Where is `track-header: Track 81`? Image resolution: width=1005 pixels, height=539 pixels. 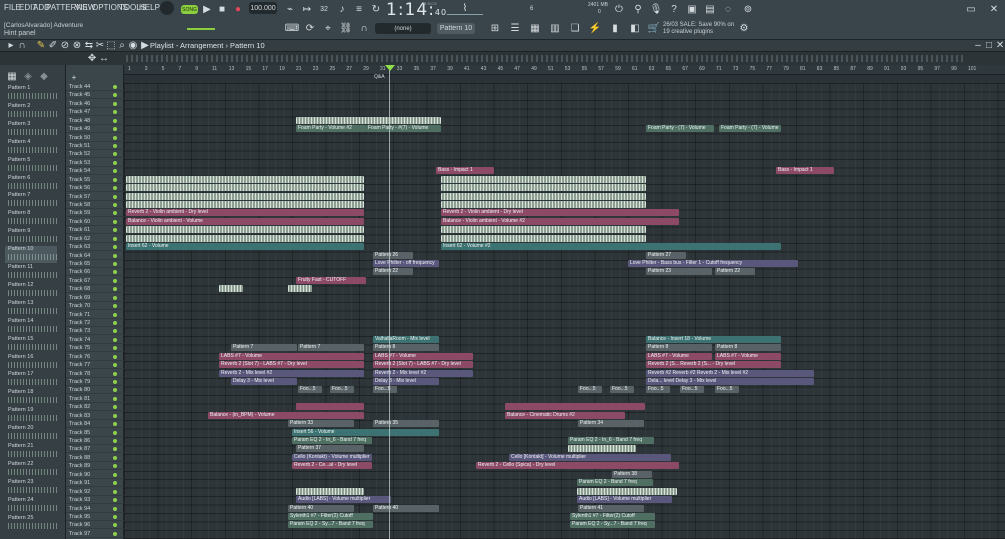
track-header: Track 81 is located at coordinates (95, 399).